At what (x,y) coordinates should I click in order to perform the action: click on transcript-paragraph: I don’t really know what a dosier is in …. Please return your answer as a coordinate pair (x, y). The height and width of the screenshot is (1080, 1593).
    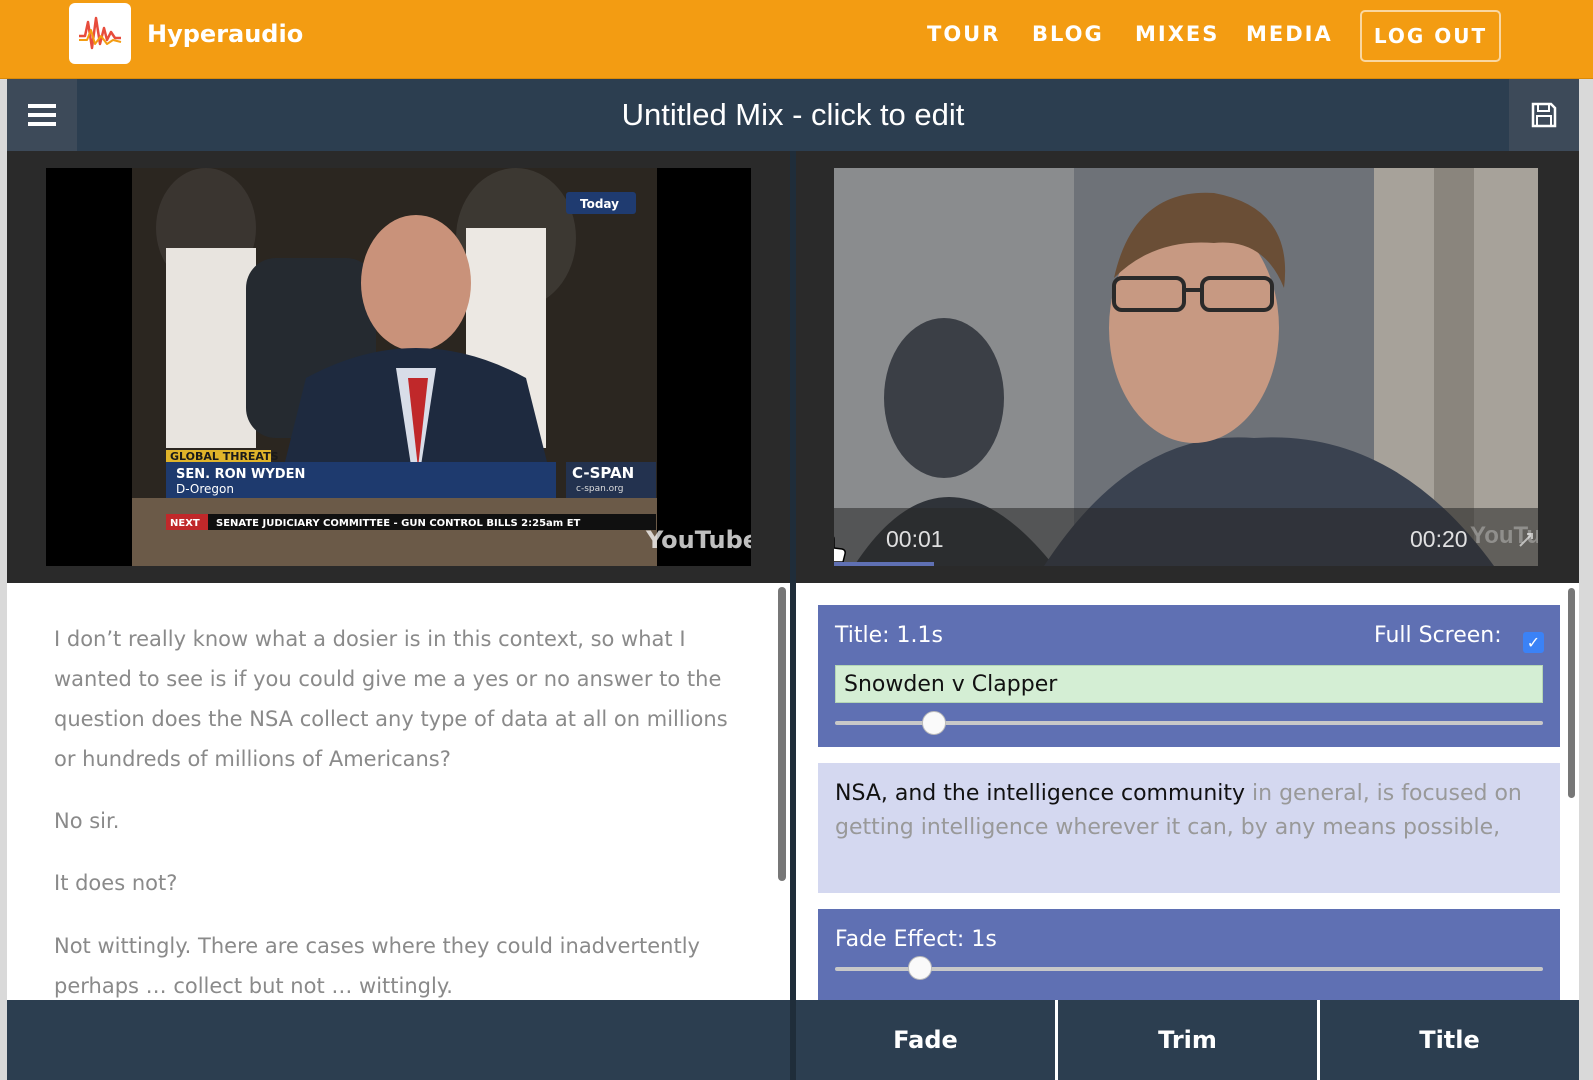
    Looking at the image, I should click on (399, 699).